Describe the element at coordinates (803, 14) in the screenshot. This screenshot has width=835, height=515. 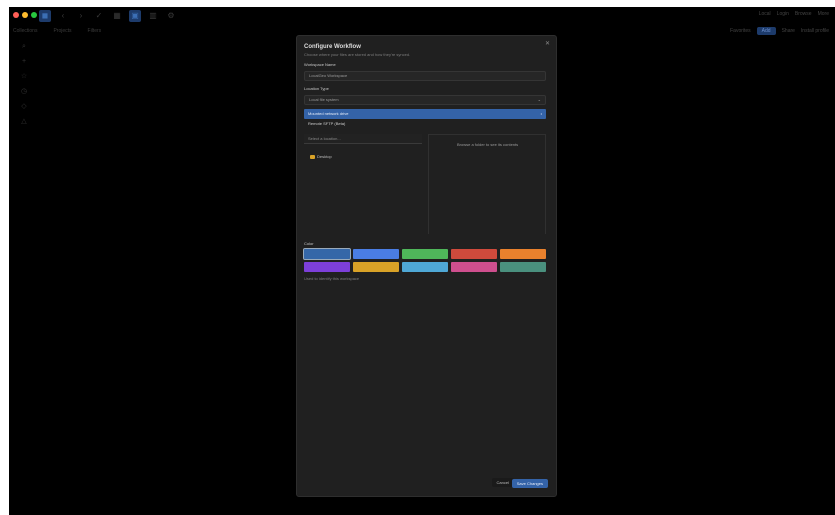
I see `toolbar-item-browse: Browse` at that location.